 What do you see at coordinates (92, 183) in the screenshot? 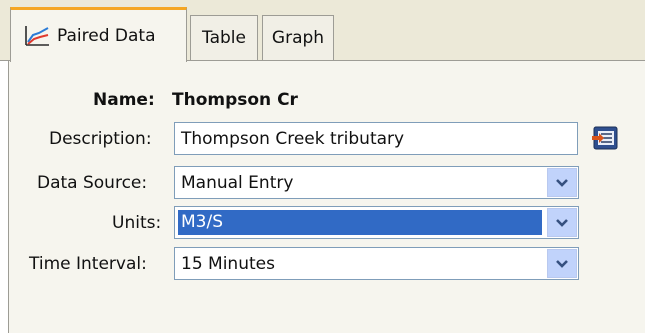
I see `data-source-label: Data Source:` at bounding box center [92, 183].